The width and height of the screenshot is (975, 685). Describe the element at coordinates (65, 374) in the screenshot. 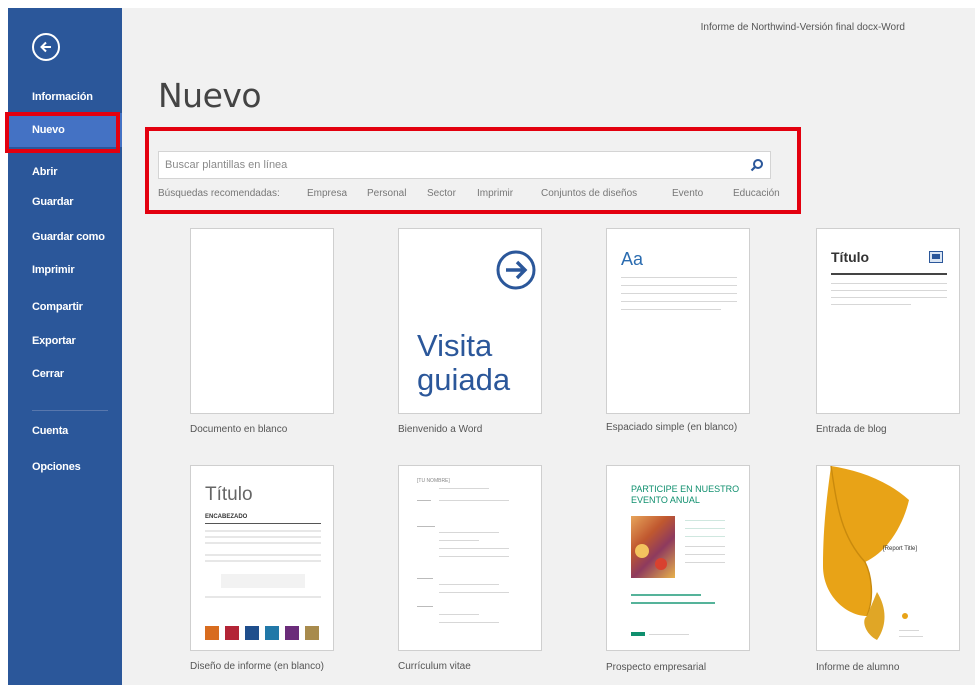

I see `nav-cerrar: Cerrar` at that location.